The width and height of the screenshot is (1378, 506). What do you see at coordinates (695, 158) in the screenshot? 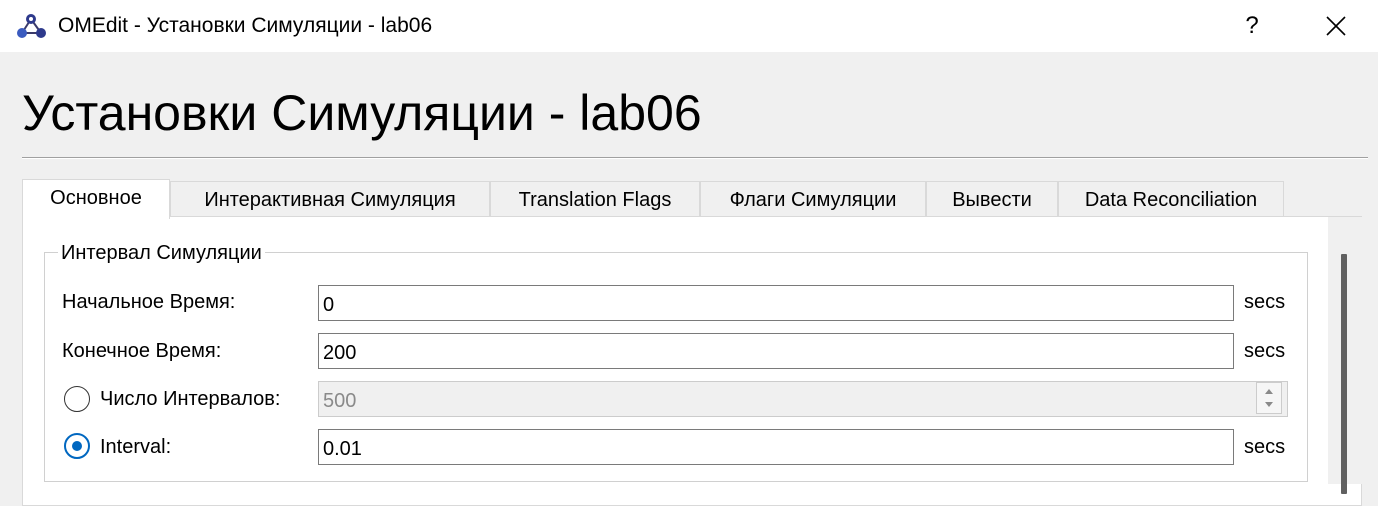
I see `title-divider` at bounding box center [695, 158].